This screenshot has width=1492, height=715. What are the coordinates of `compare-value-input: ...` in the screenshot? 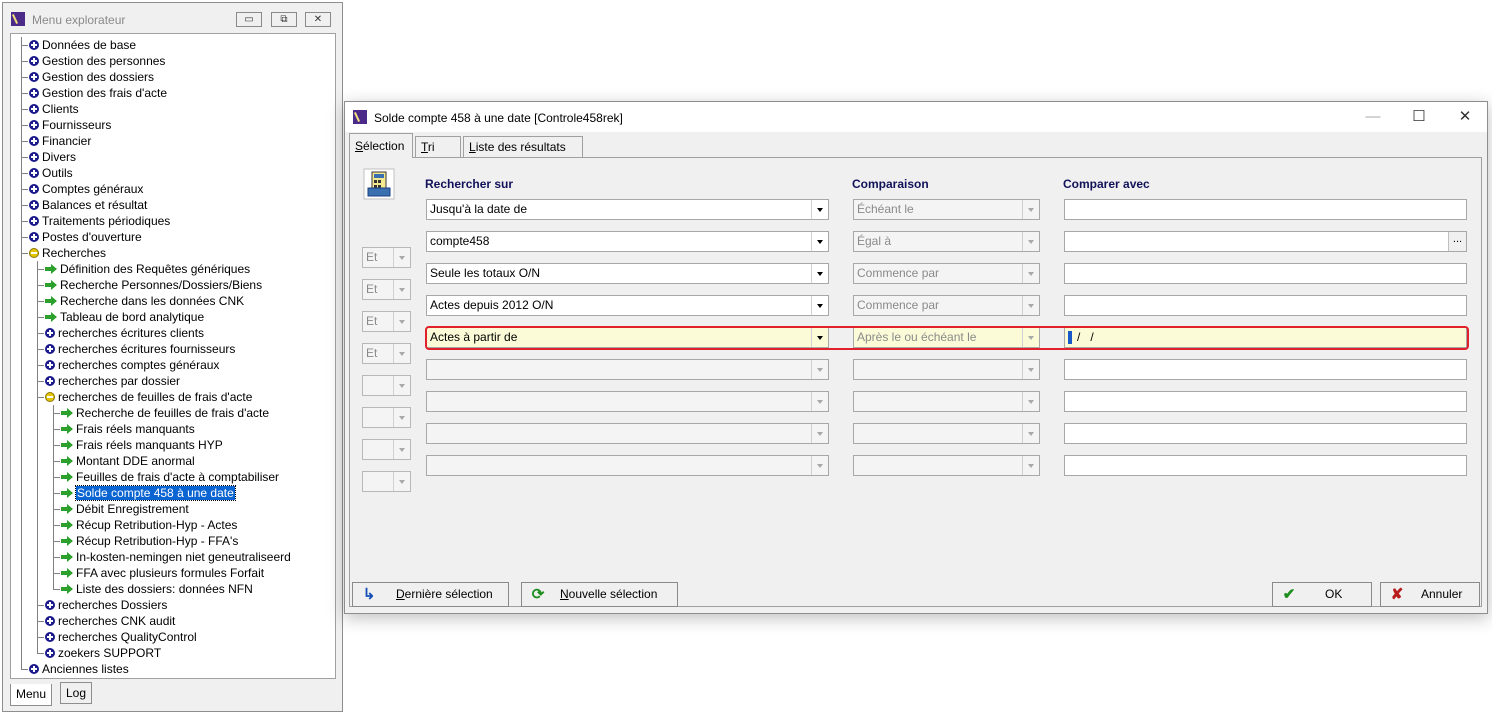 It's located at (1265, 241).